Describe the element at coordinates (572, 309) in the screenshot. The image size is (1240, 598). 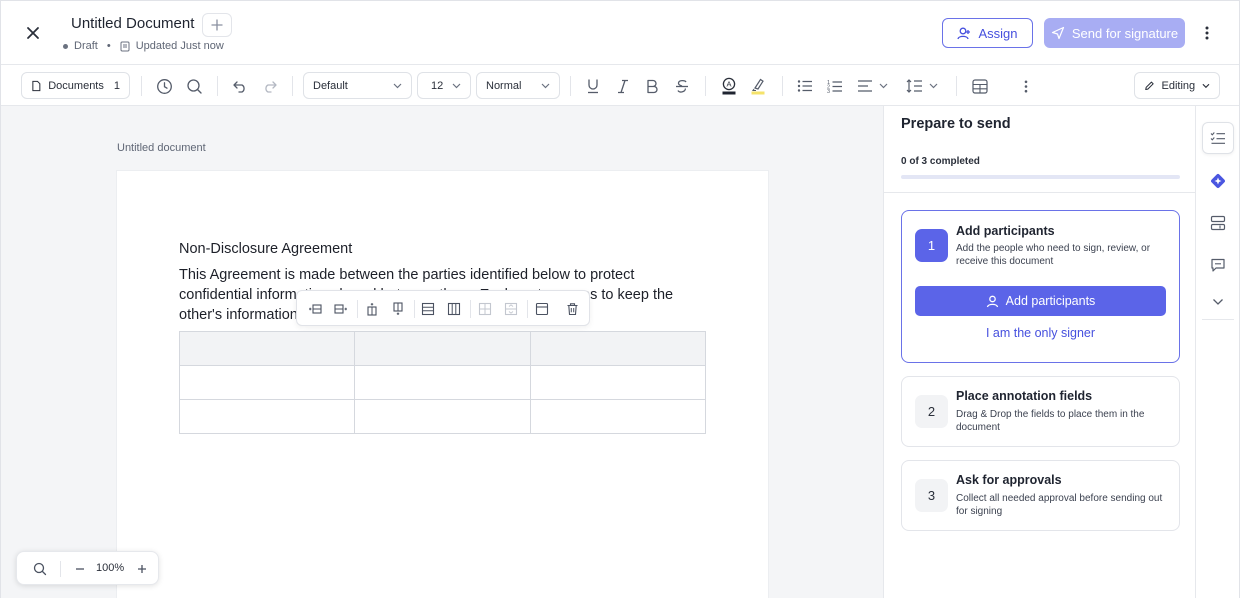
I see `delete-table-icon` at that location.